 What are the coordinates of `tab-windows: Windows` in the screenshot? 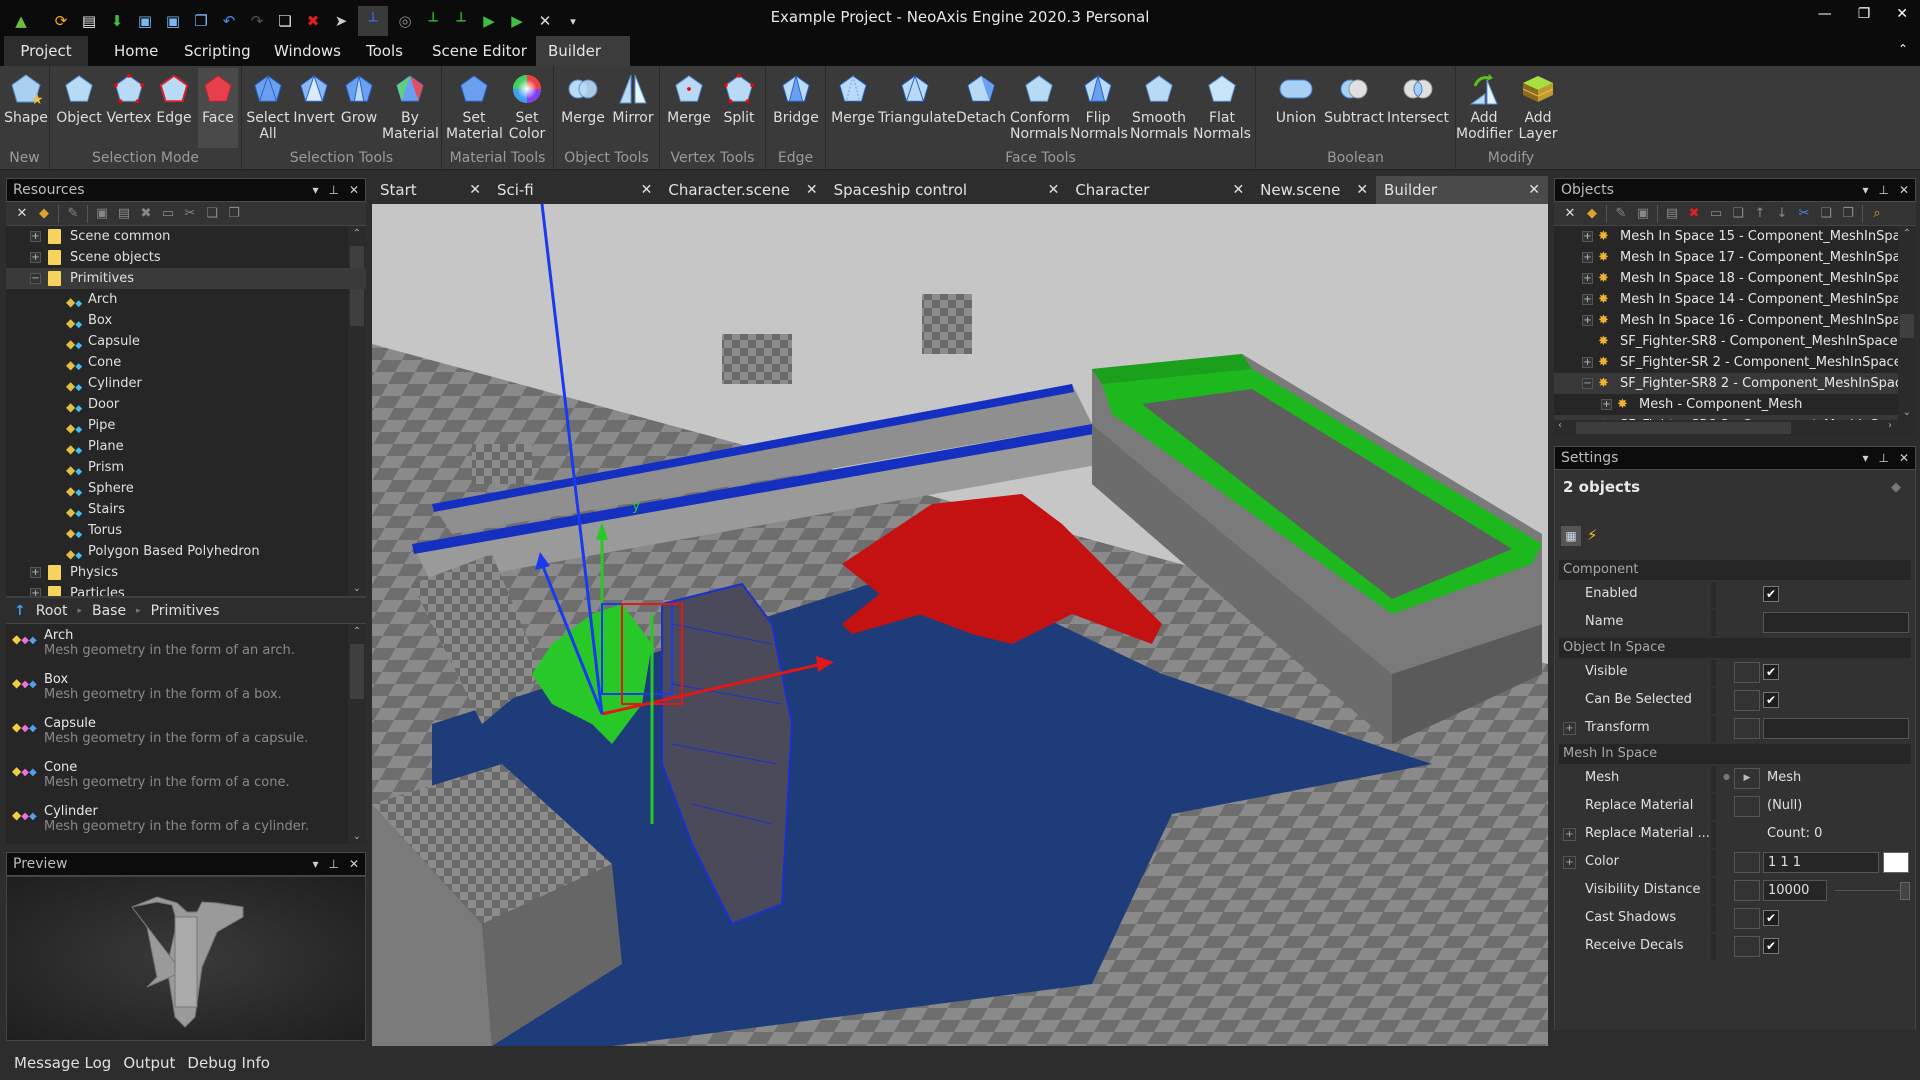 It's located at (307, 51).